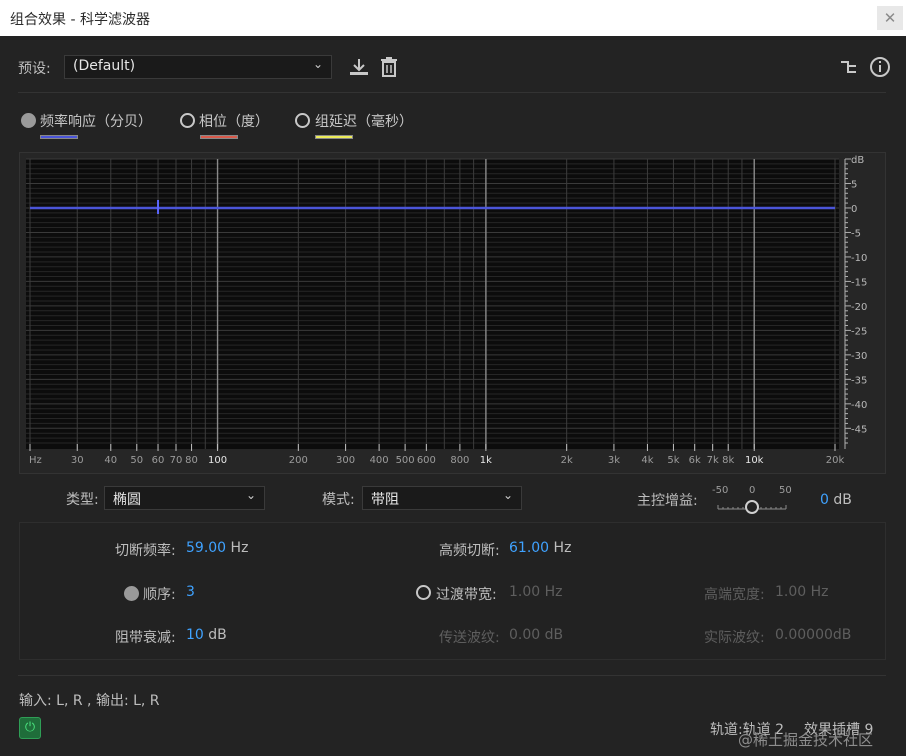 The width and height of the screenshot is (906, 756). I want to click on x-tick-label: 3k, so click(614, 460).